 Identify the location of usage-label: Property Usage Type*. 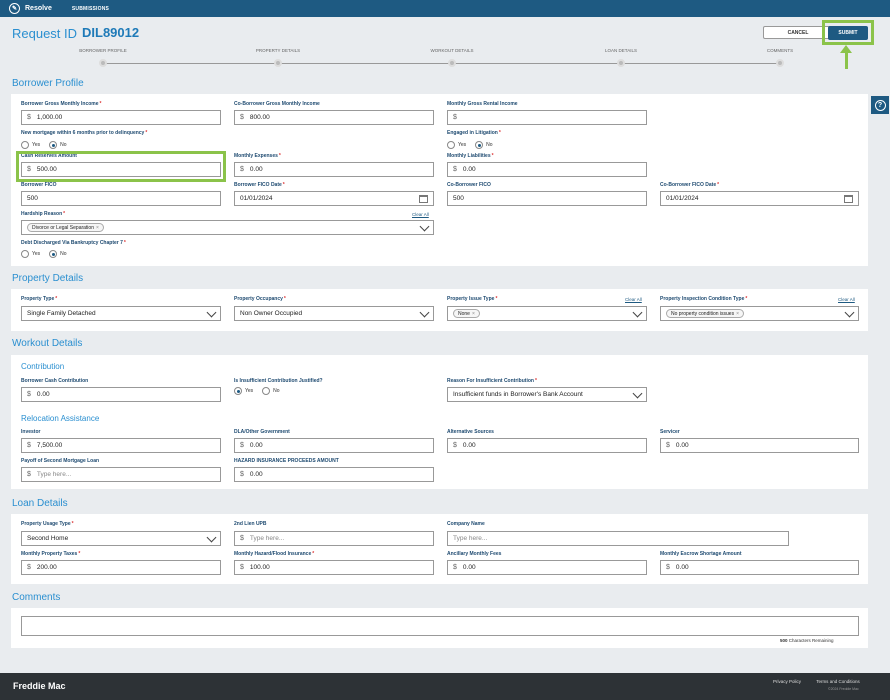
(47, 524).